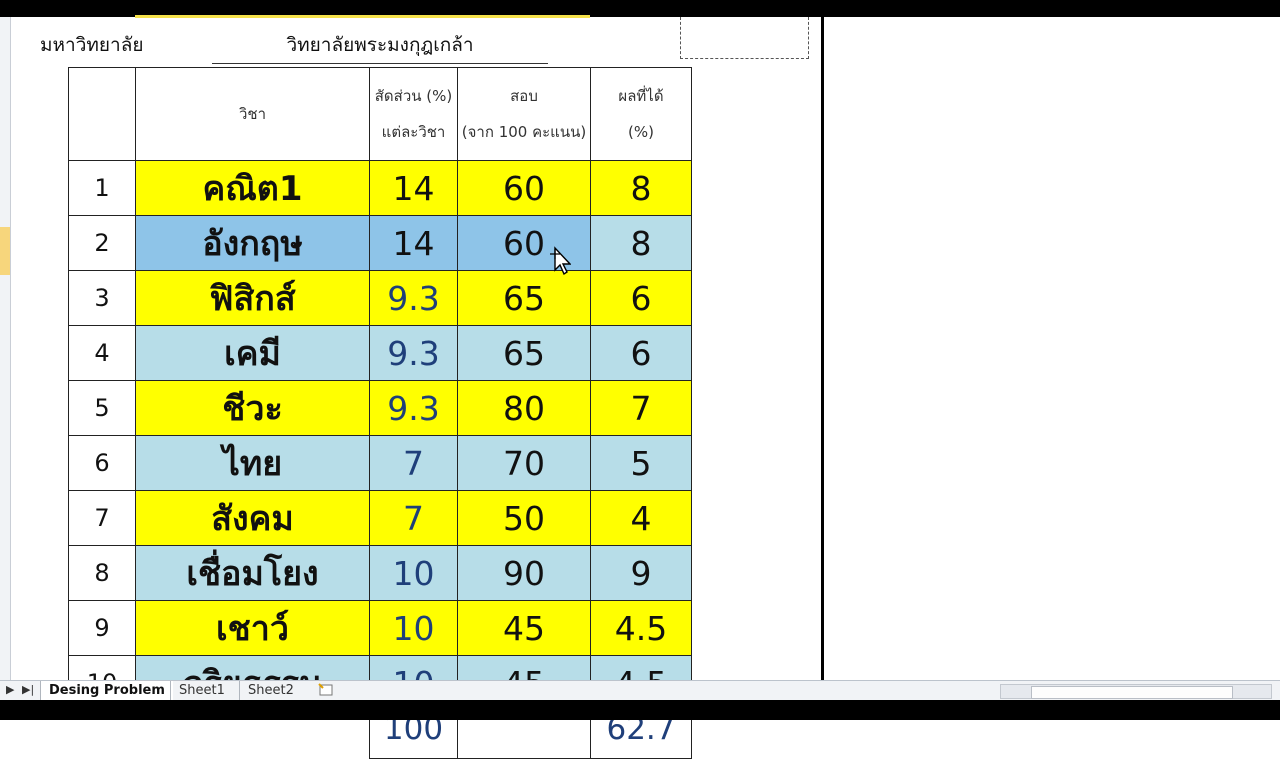  Describe the element at coordinates (252, 243) in the screenshot. I see `subject-cell: อังกฤษ` at that location.